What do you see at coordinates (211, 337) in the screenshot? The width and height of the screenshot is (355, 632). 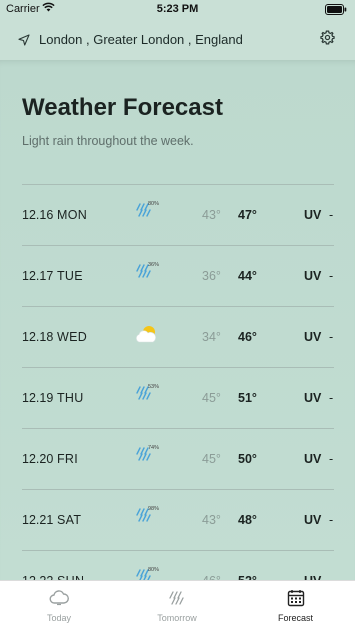 I see `low-temp: 34°` at bounding box center [211, 337].